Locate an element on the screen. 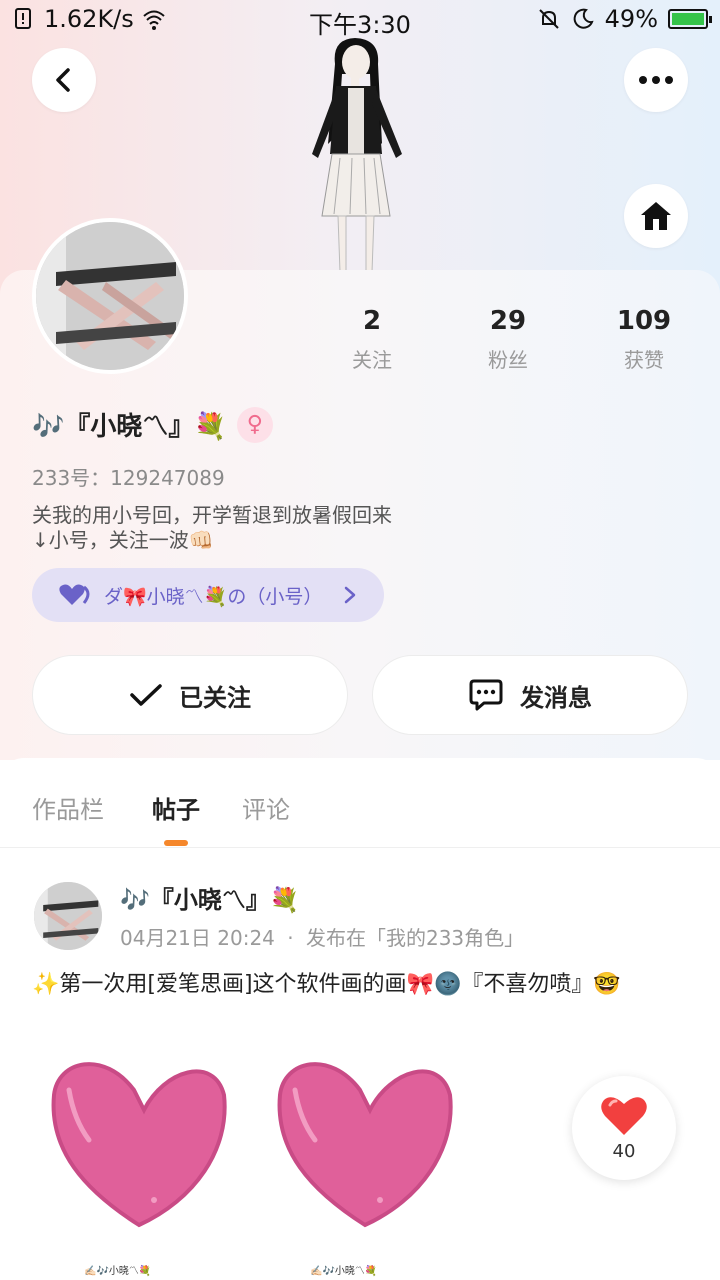 The width and height of the screenshot is (720, 1280). post-author-name: 🎶『小晓〽』💐 is located at coordinates (210, 897).